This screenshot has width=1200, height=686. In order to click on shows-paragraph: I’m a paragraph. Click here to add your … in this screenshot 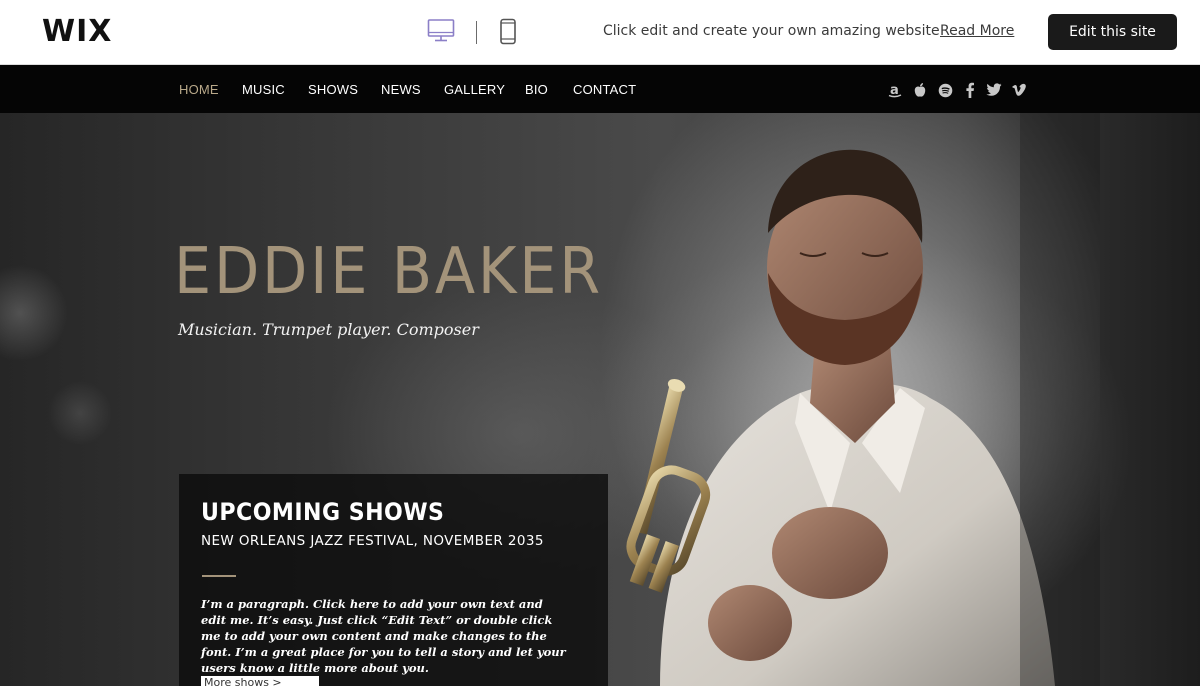, I will do `click(383, 636)`.